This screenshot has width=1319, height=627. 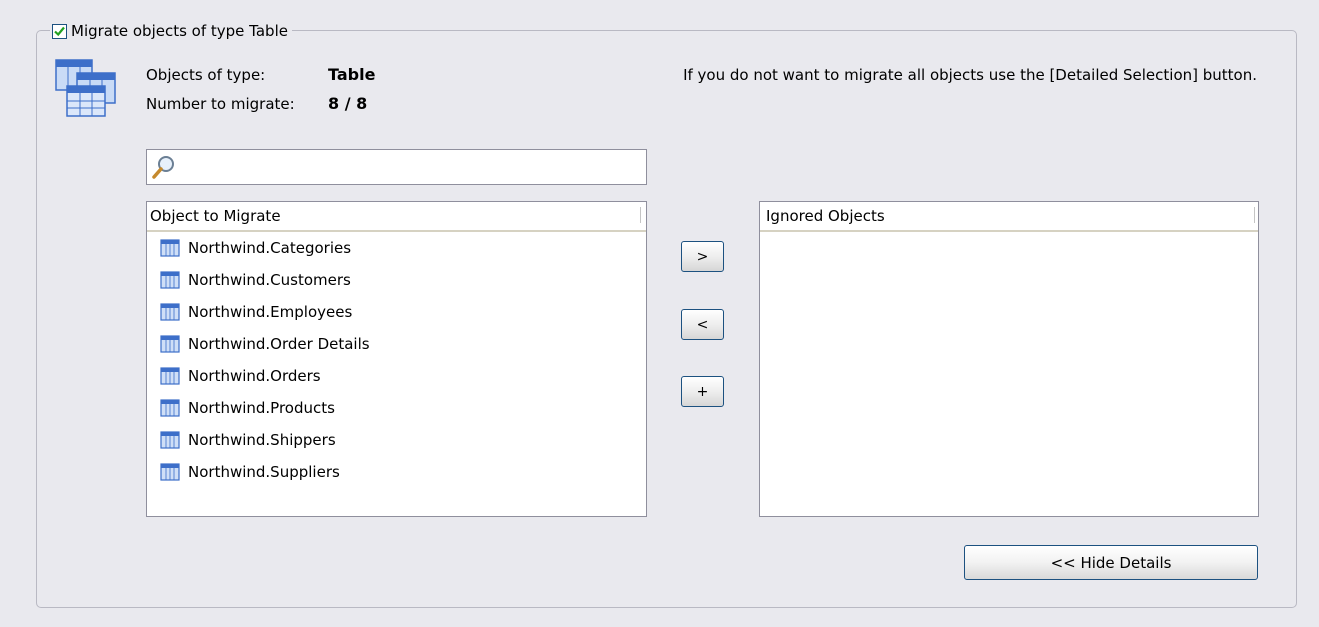 What do you see at coordinates (825, 216) in the screenshot?
I see `column-header-label: Ignored Objects` at bounding box center [825, 216].